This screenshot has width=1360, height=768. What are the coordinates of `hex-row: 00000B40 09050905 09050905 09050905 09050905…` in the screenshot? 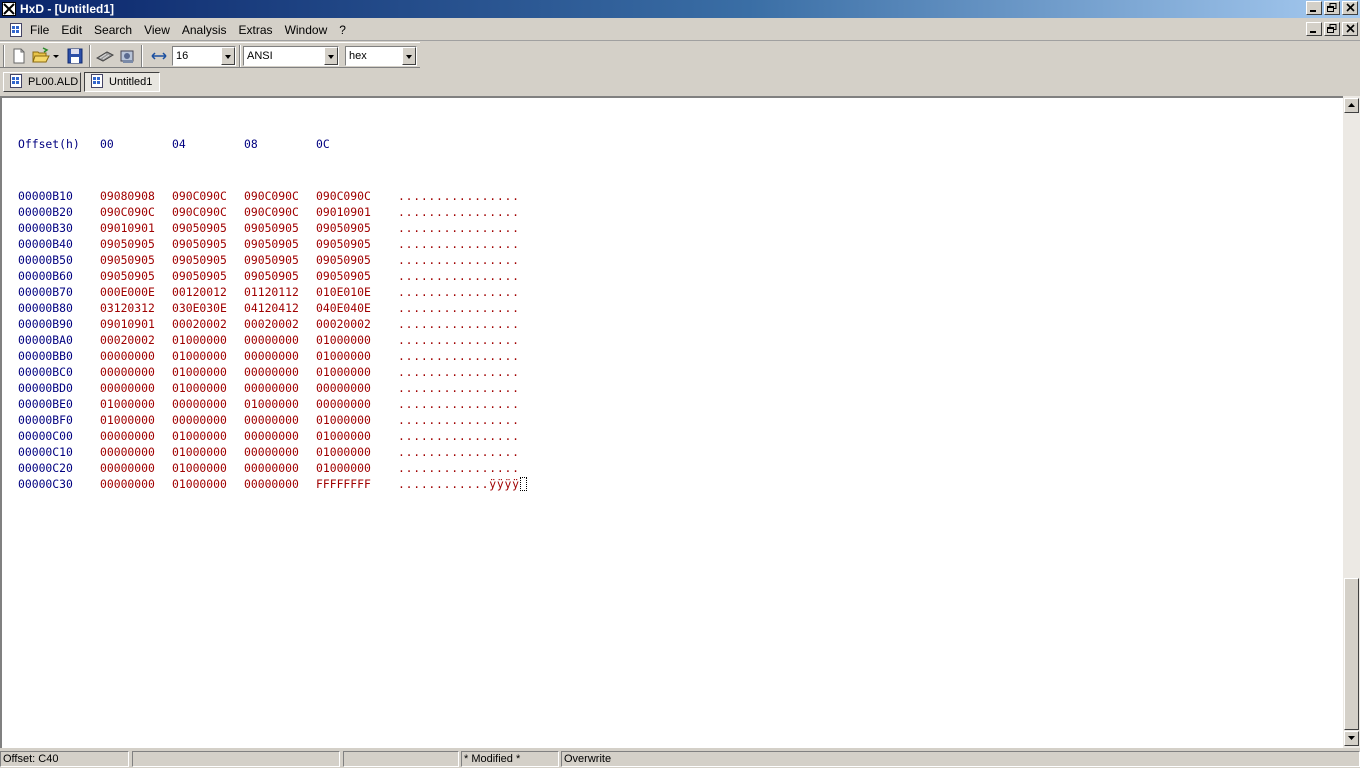 It's located at (272, 244).